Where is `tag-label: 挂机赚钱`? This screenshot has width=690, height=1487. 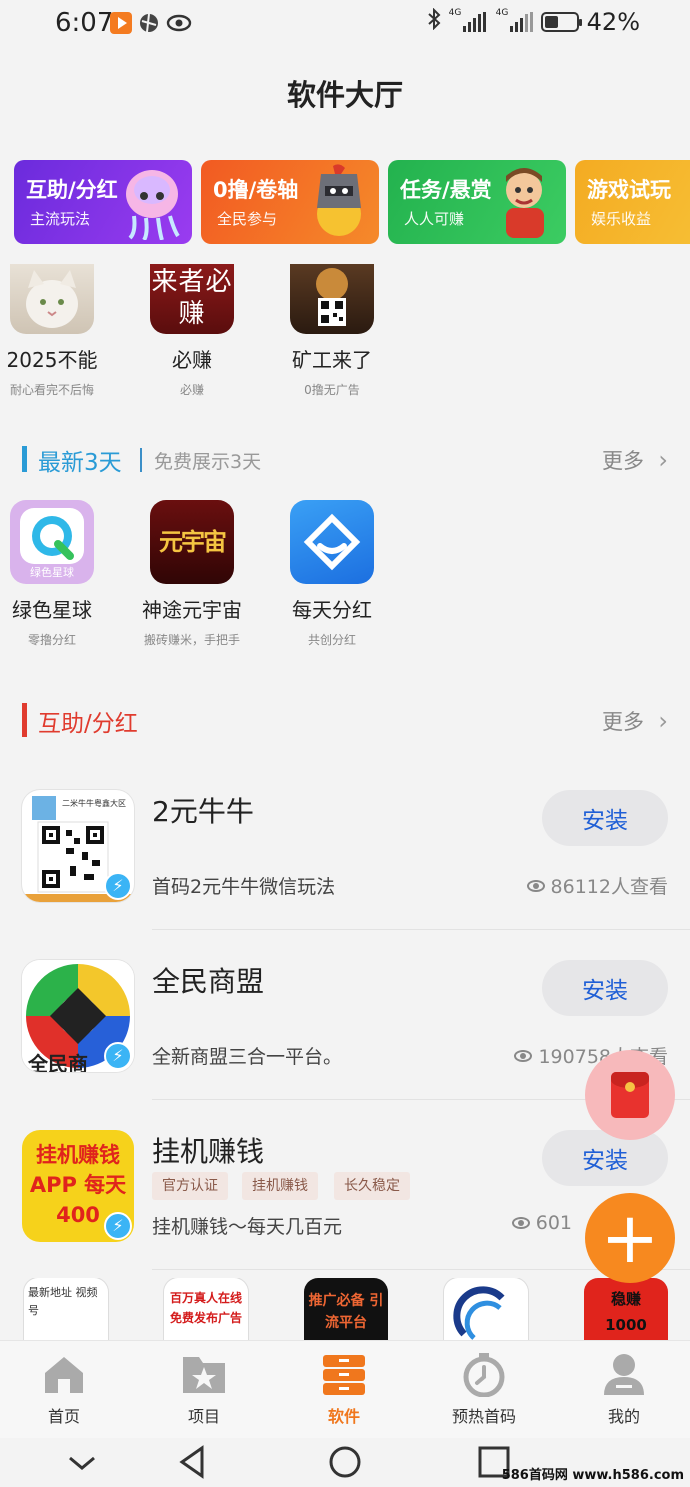 tag-label: 挂机赚钱 is located at coordinates (280, 1186).